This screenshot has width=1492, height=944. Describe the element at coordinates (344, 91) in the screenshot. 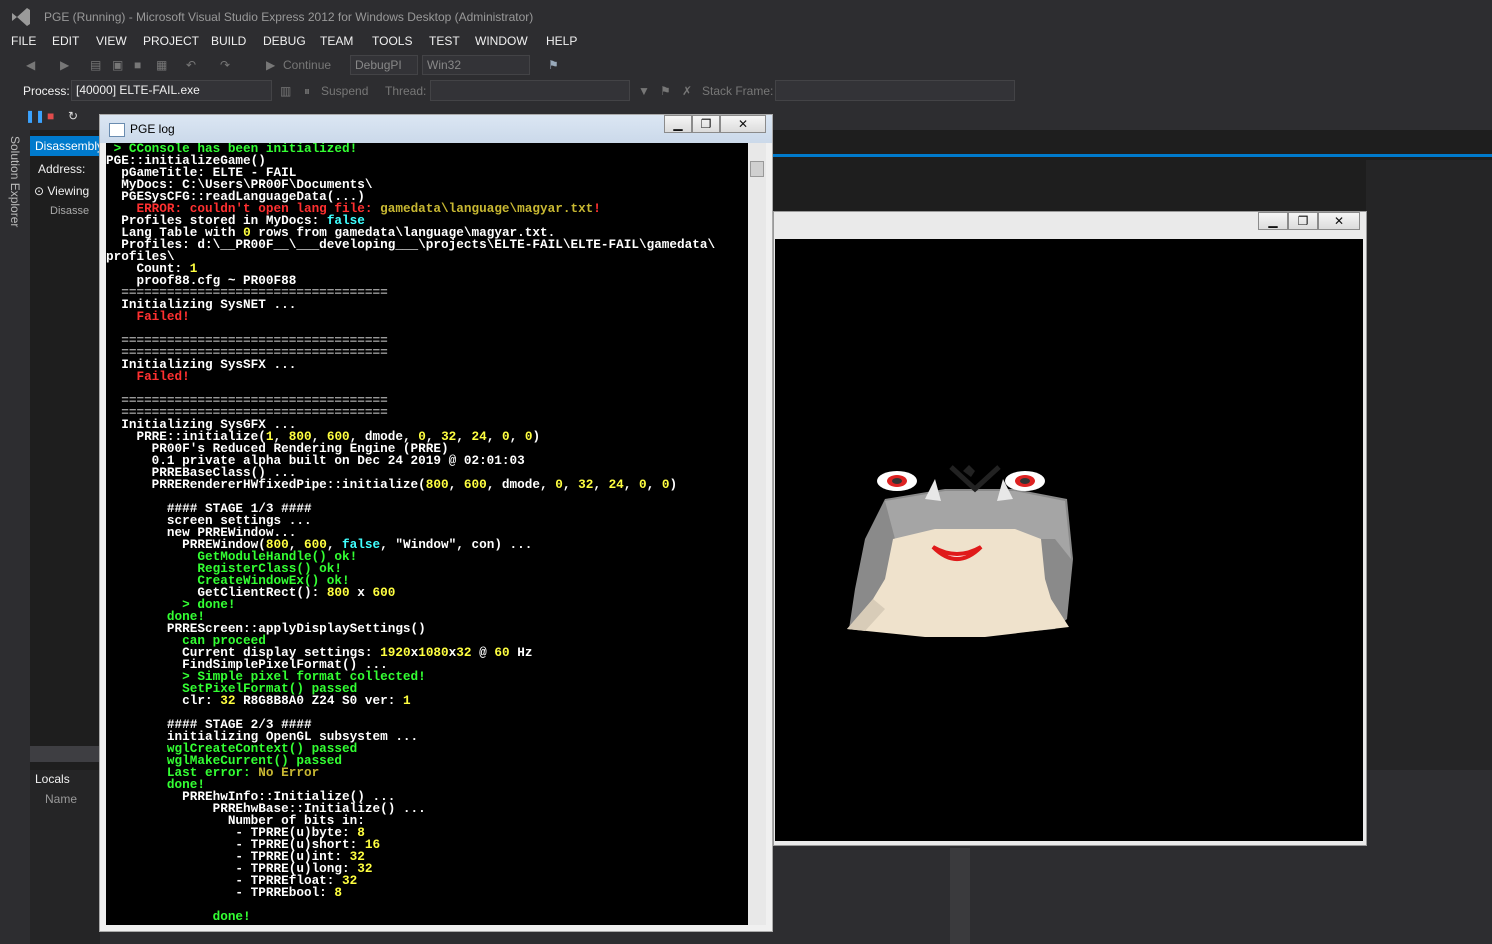

I see `suspend-button: Suspend` at that location.